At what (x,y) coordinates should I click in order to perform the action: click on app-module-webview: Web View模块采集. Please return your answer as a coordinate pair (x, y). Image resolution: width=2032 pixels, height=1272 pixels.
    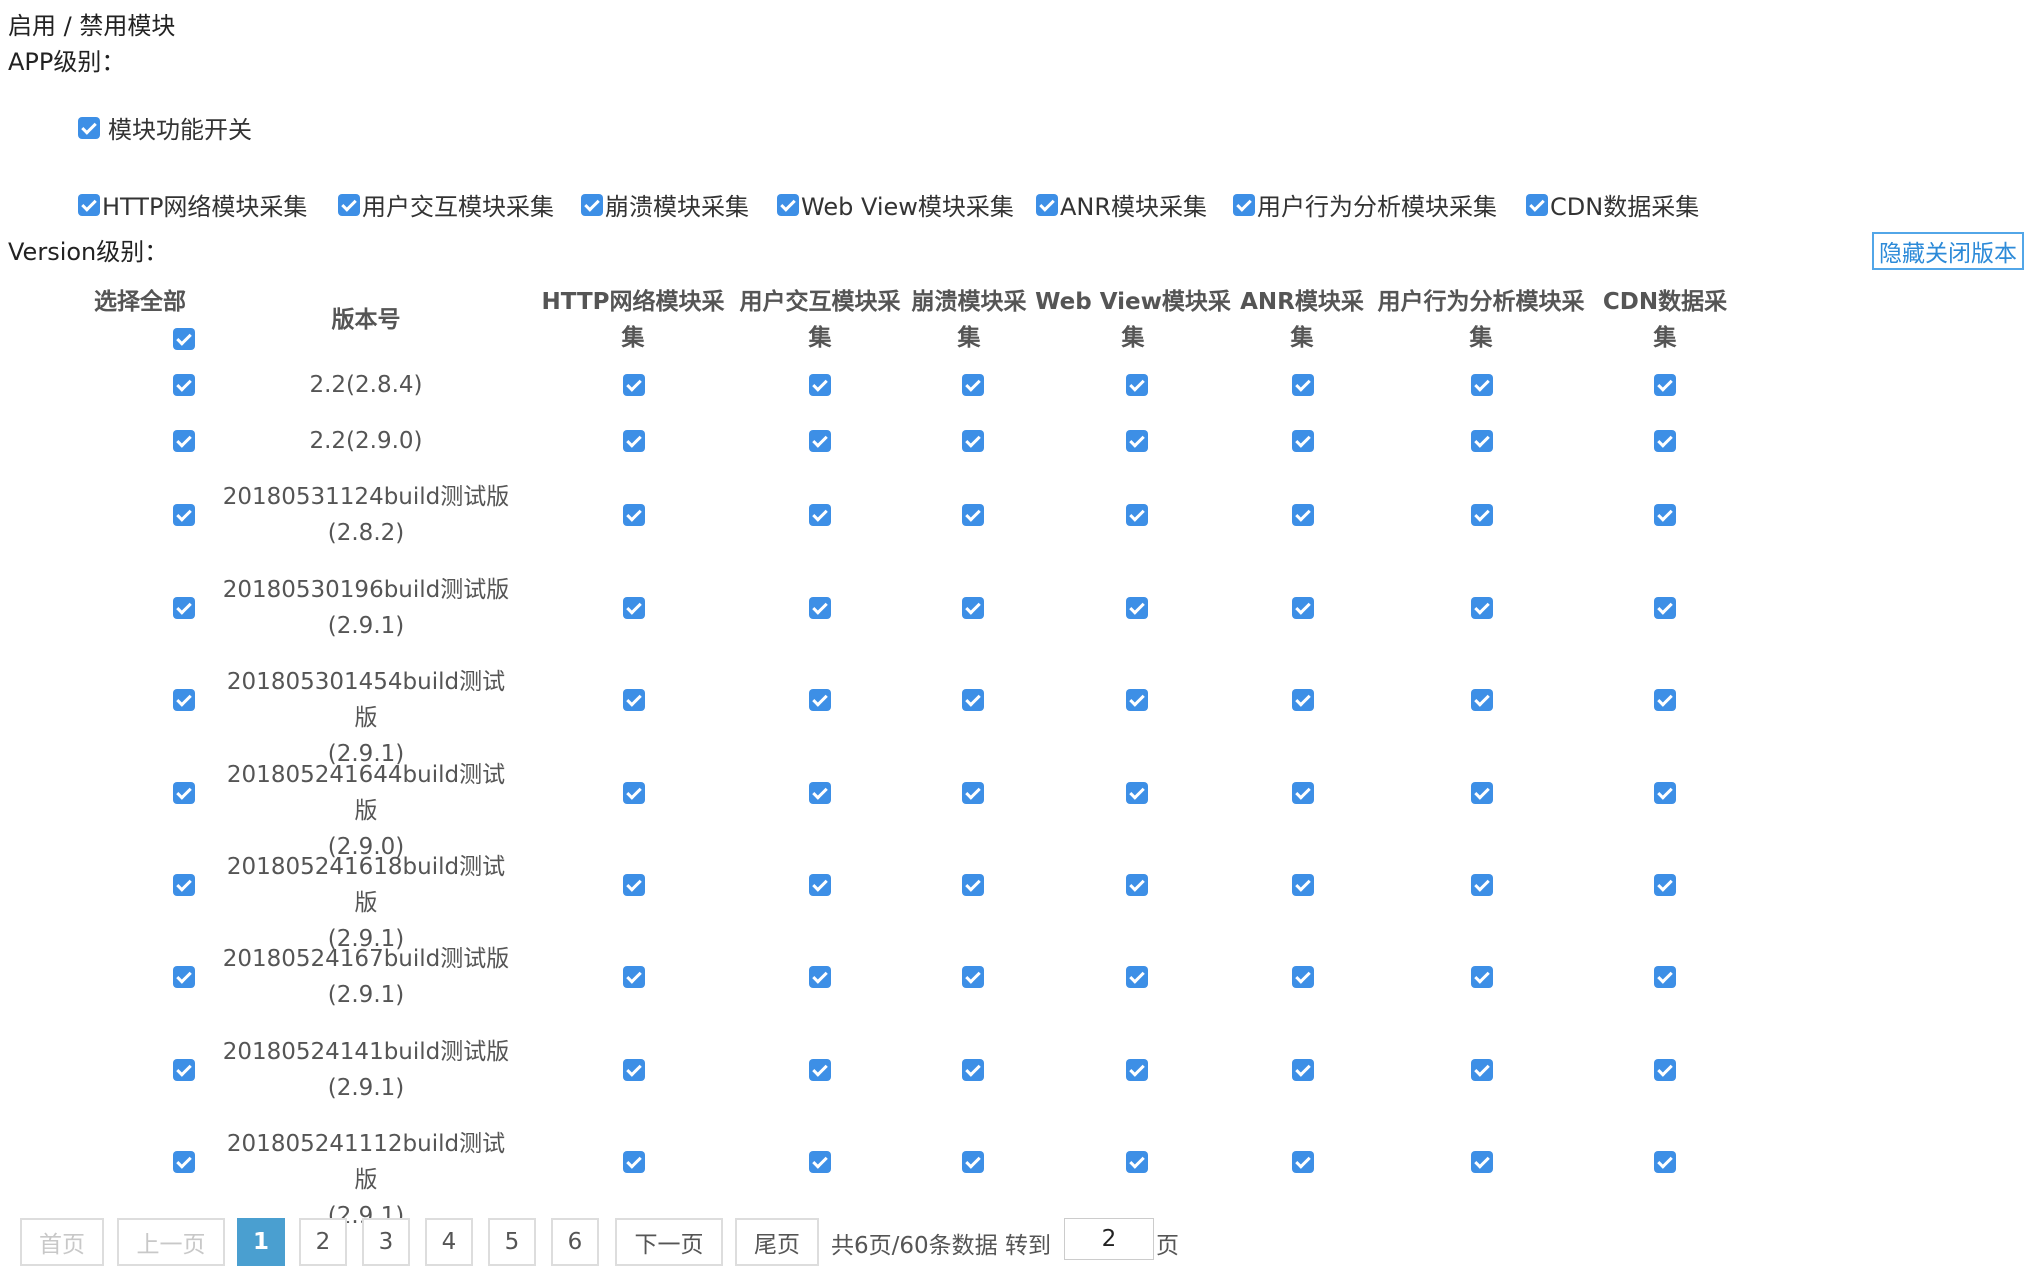
    Looking at the image, I should click on (895, 204).